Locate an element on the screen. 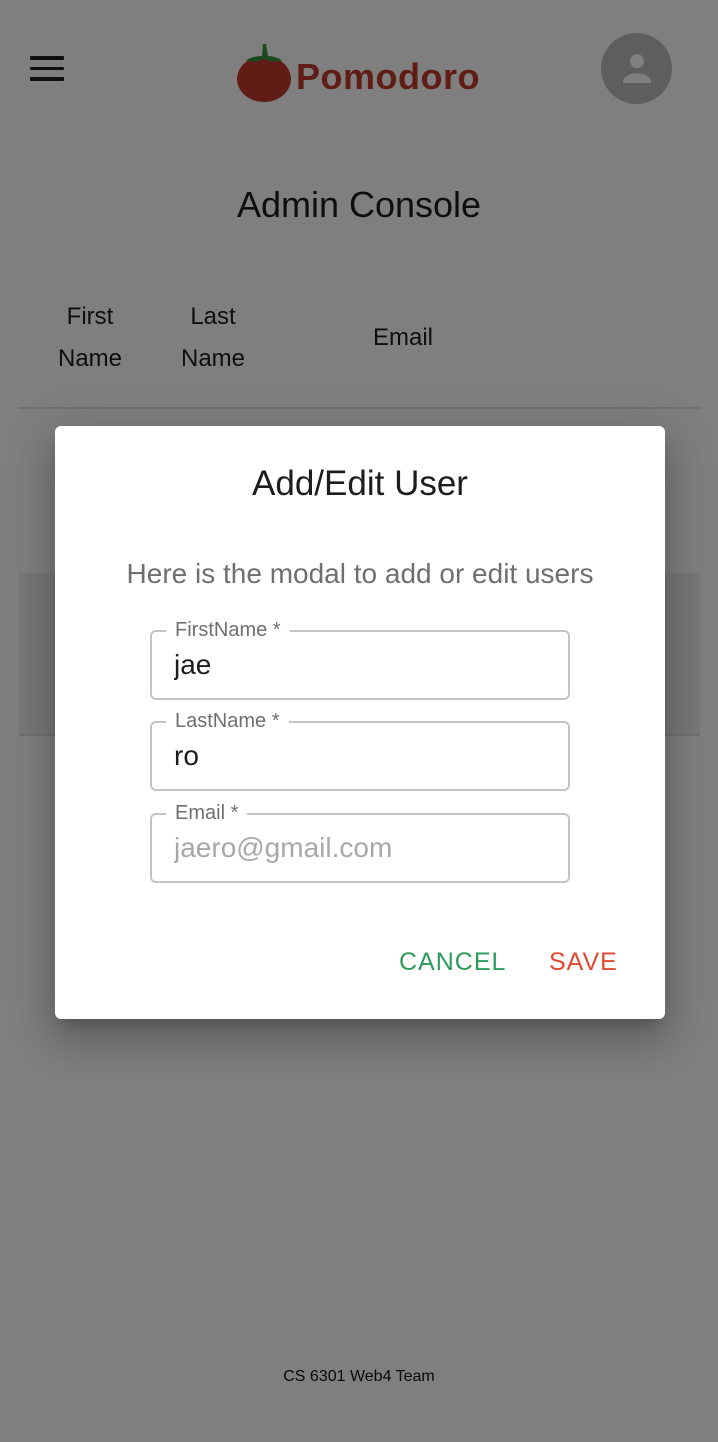 This screenshot has height=1442, width=718. email-field: Email * is located at coordinates (360, 842).